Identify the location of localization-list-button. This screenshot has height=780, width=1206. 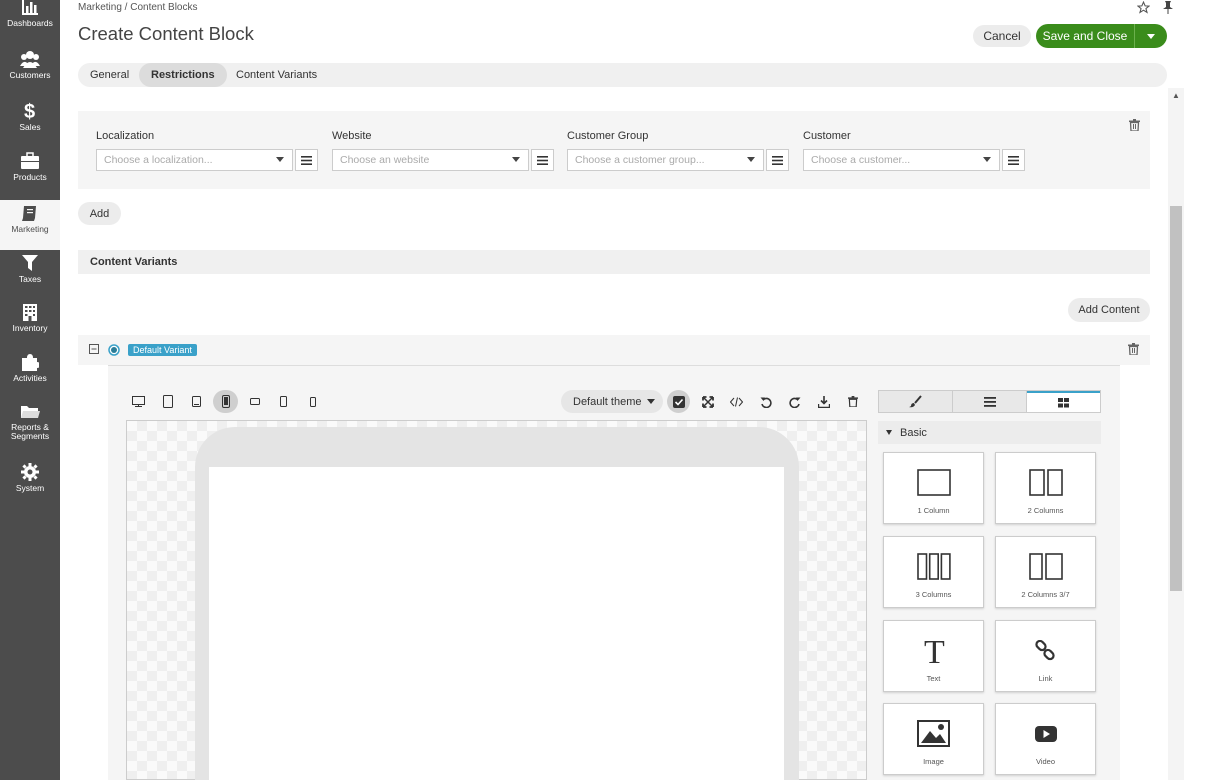
(306, 160).